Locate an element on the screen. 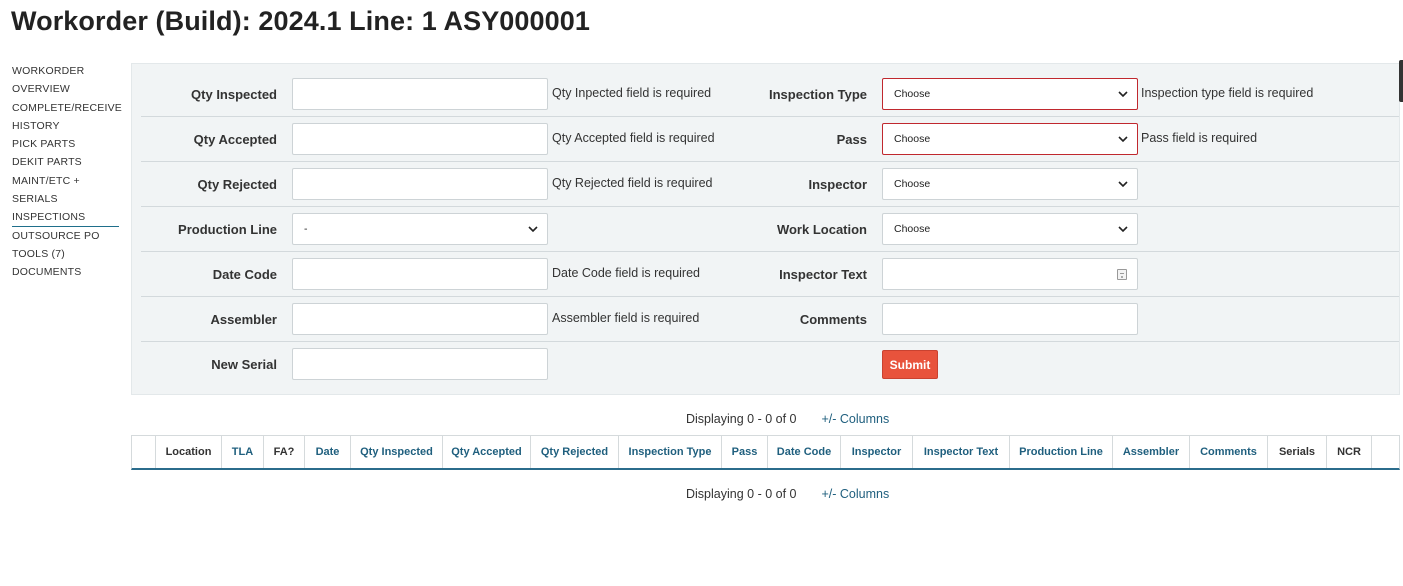  column-header-date: Date is located at coordinates (328, 452).